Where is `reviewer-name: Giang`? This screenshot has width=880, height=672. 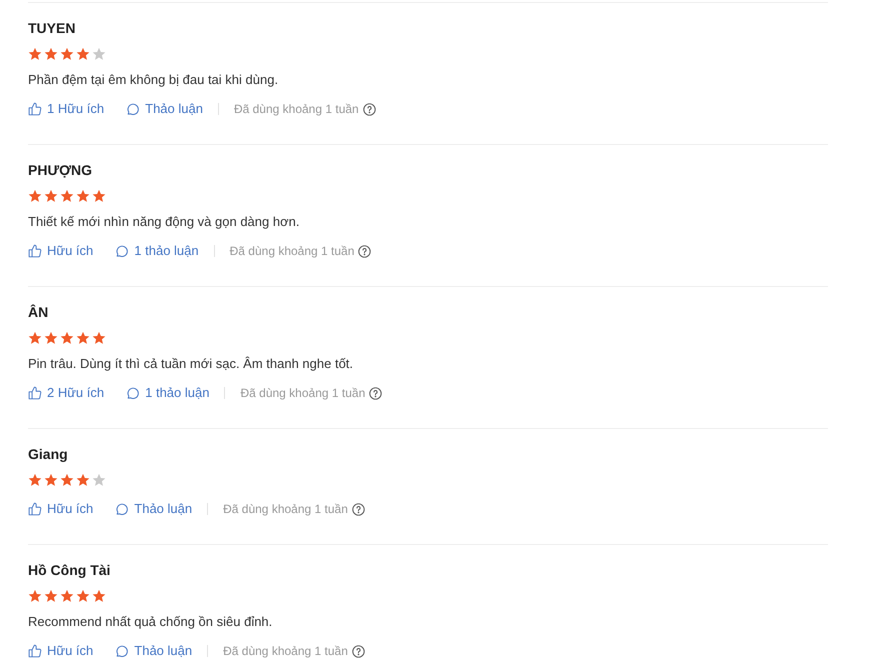 reviewer-name: Giang is located at coordinates (48, 454).